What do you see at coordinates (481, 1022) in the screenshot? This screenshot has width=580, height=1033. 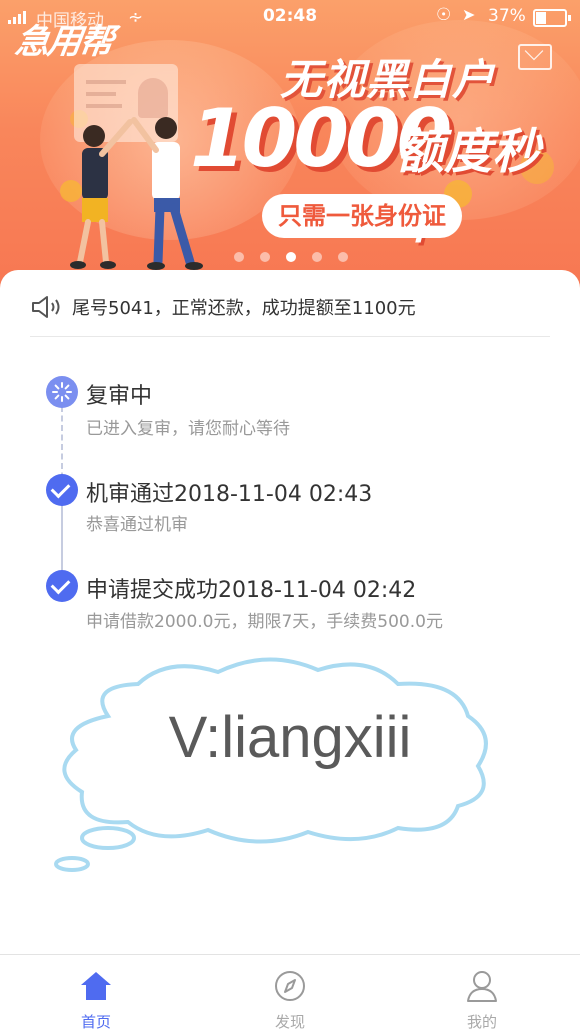 I see `tab-label: 我的` at bounding box center [481, 1022].